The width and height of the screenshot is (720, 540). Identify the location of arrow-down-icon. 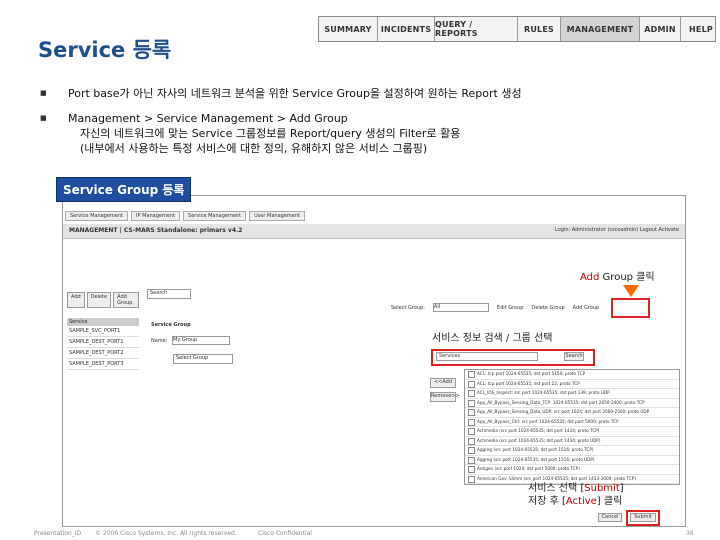
(631, 291).